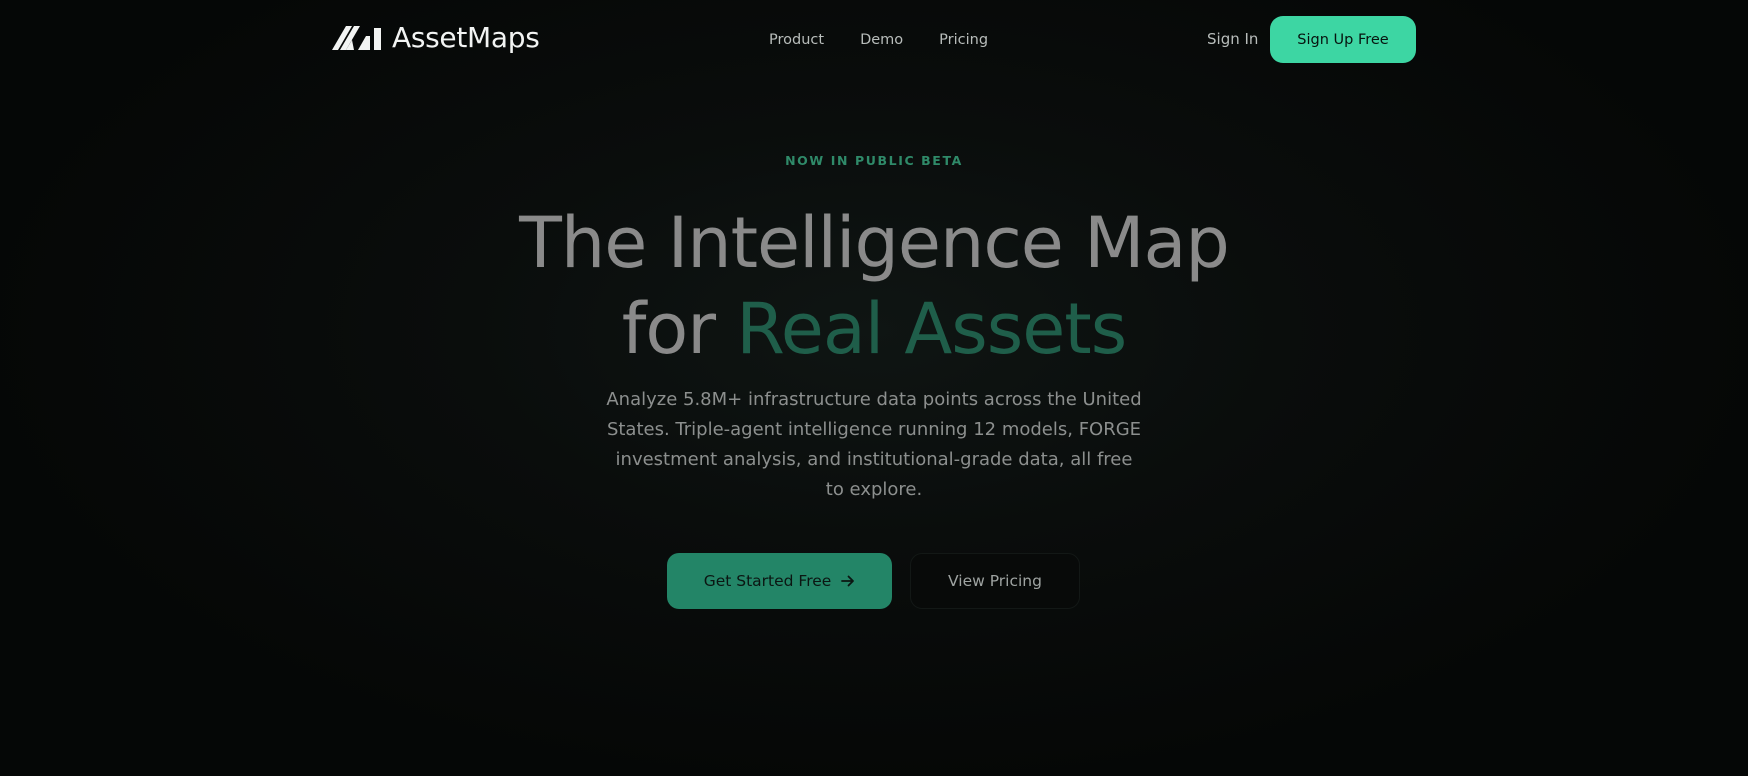 The image size is (1748, 776). I want to click on nav-links: Product Demo Pricing, so click(878, 40).